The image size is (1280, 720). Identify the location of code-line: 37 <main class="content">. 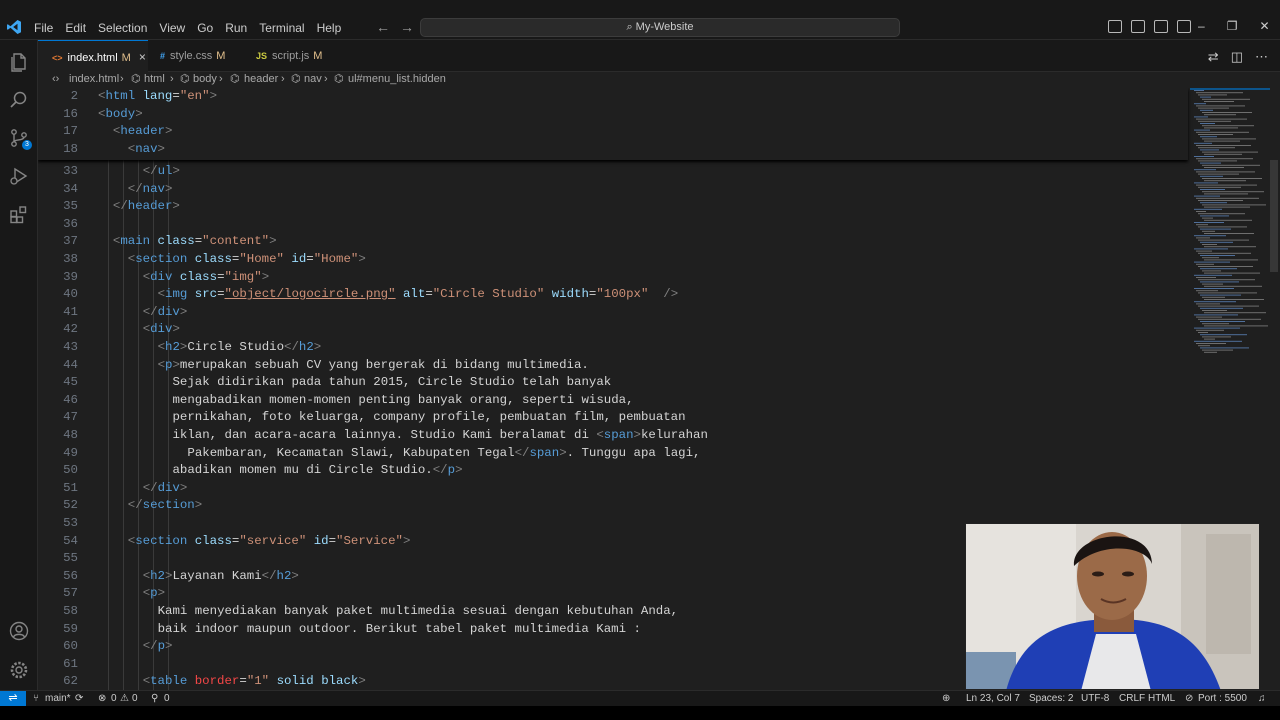
(613, 242).